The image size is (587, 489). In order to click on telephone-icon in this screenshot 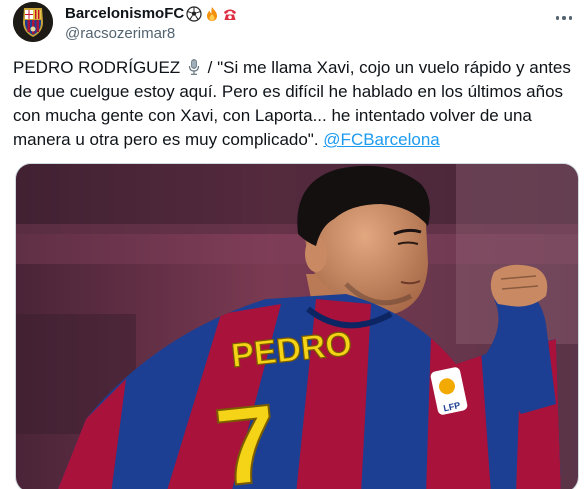, I will do `click(230, 14)`.